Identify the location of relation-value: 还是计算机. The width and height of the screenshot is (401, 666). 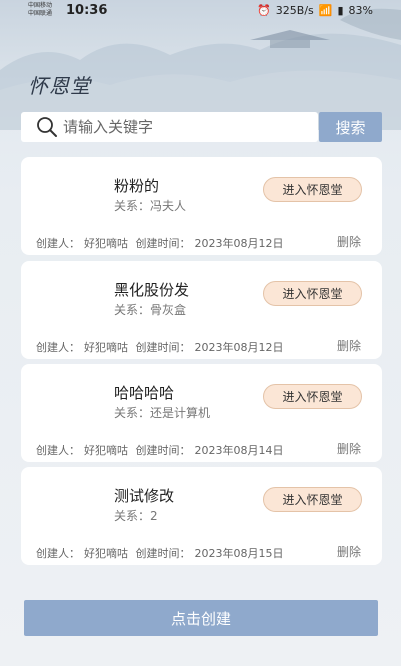
(180, 413).